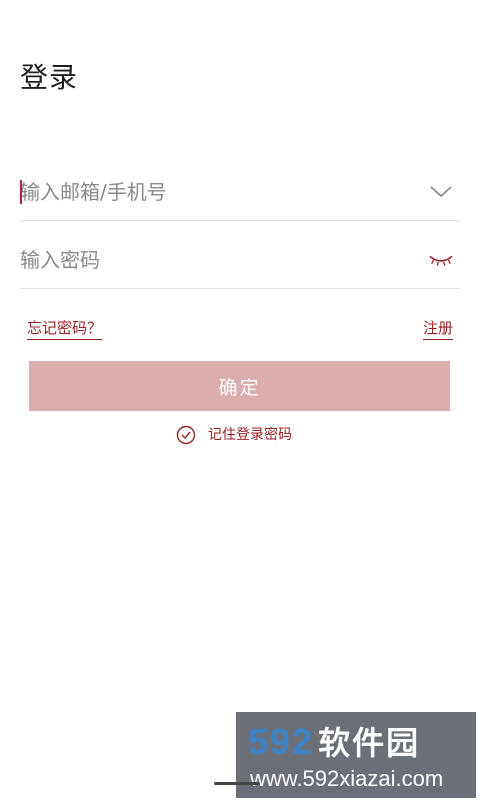 This screenshot has height=800, width=480. What do you see at coordinates (441, 260) in the screenshot?
I see `eye-closed-icon` at bounding box center [441, 260].